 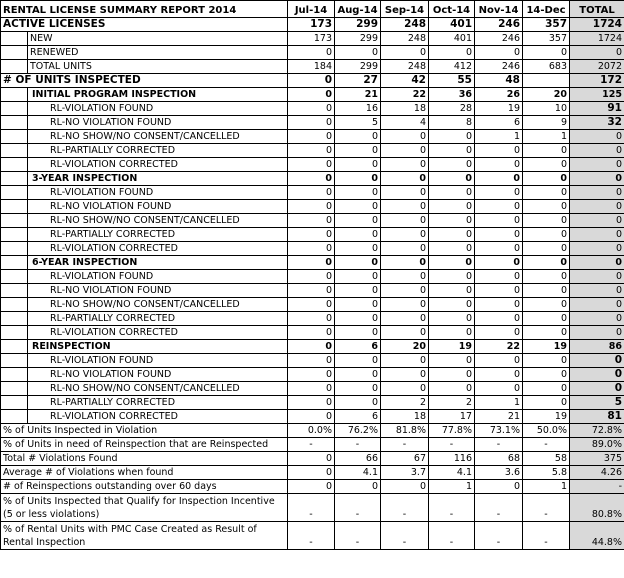 I want to click on total-cell: 125, so click(x=596, y=94).